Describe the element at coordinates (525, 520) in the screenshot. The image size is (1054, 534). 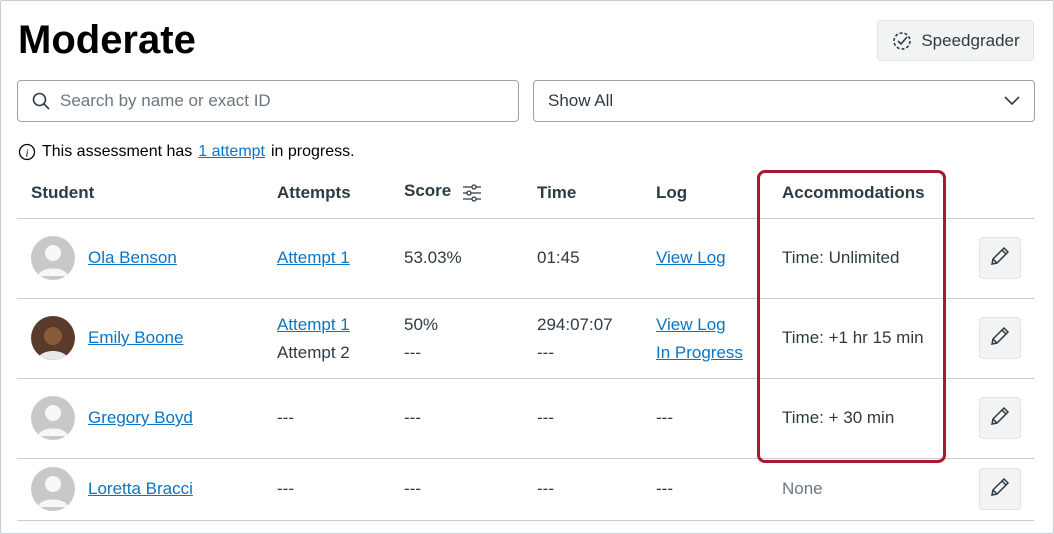
I see `divider` at that location.